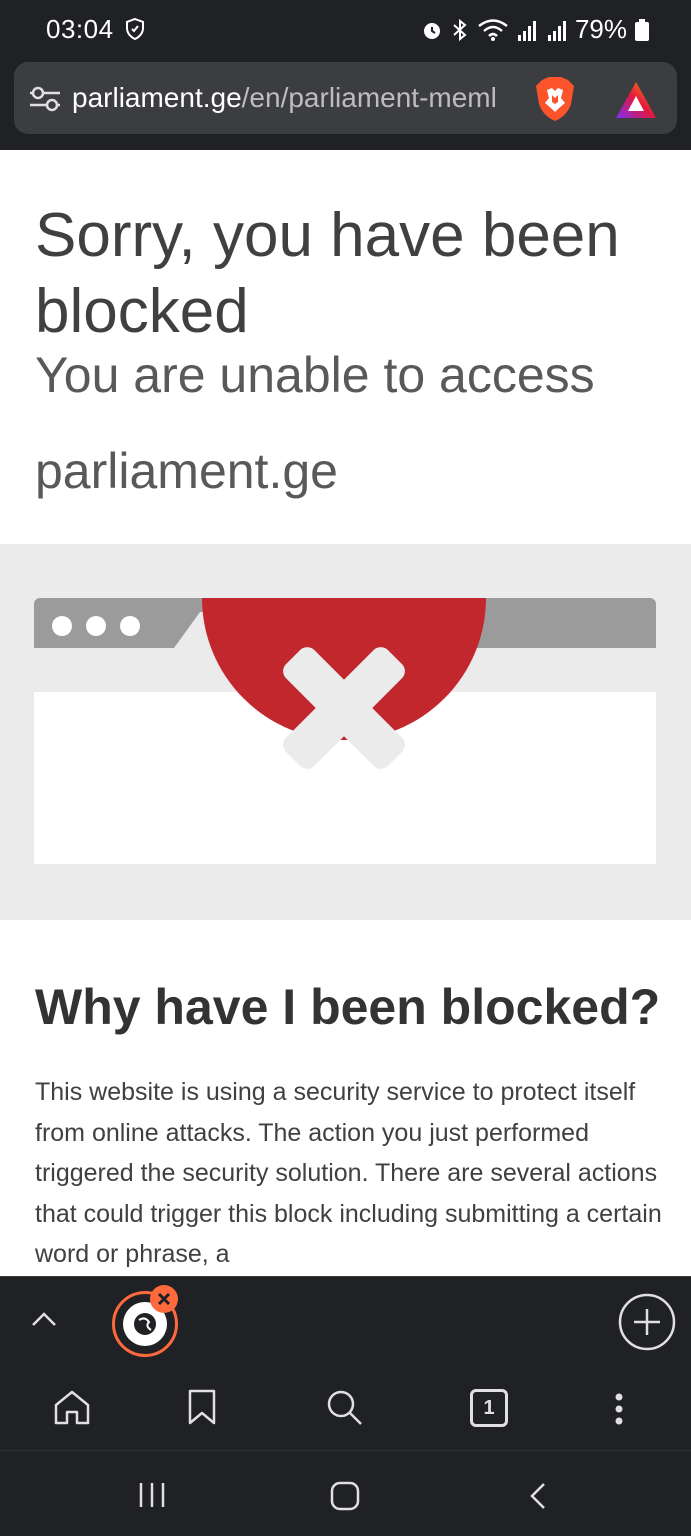 The width and height of the screenshot is (691, 1536). I want to click on address-bar: parliament.ge/en/parliament-meml, so click(345, 98).